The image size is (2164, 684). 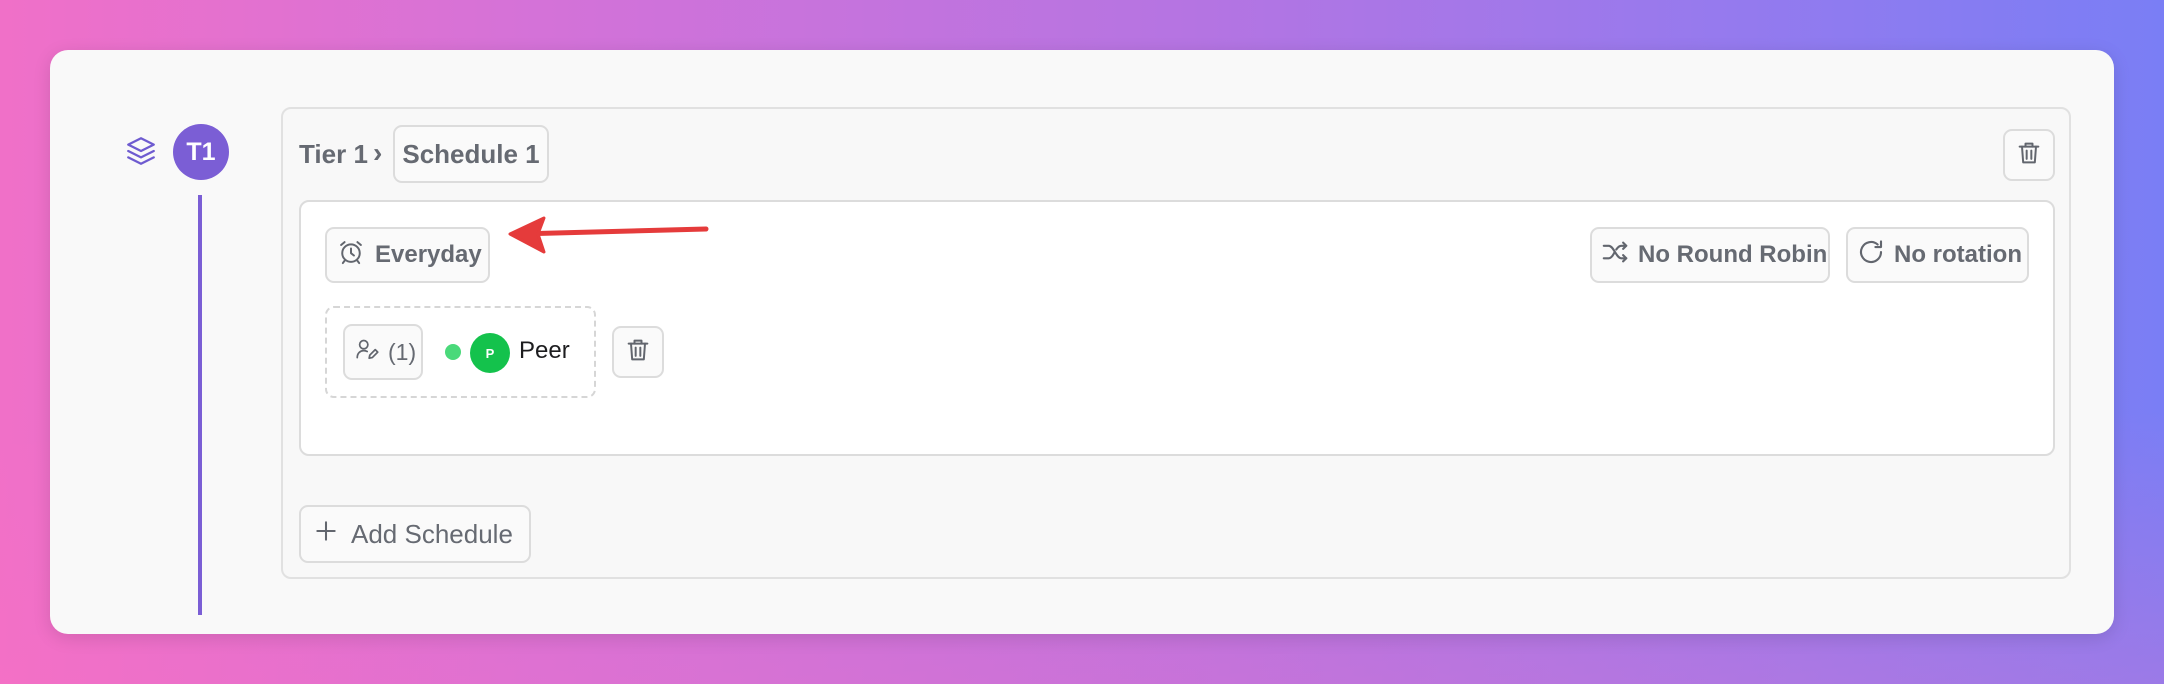 I want to click on days-selector-label: Everyday, so click(x=428, y=254).